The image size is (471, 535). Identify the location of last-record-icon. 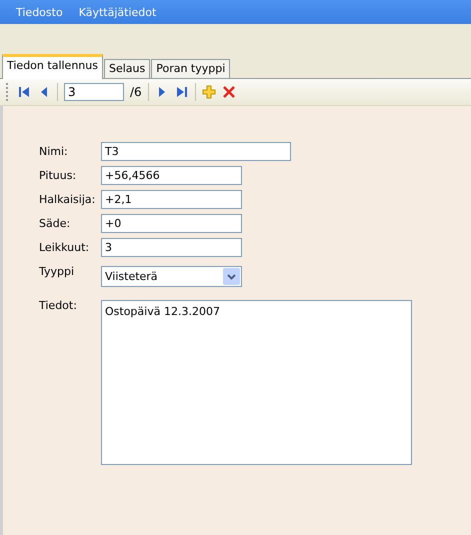
(181, 92).